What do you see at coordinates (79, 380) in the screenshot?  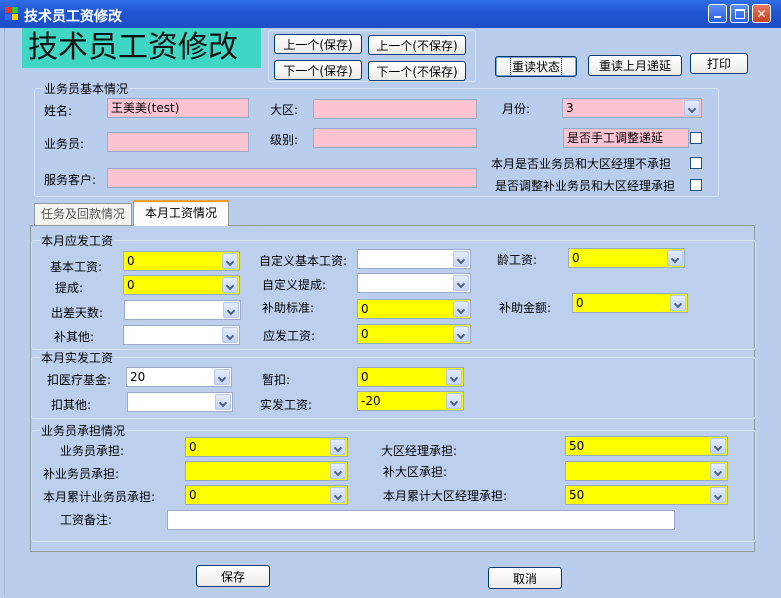 I see `medical-label: 扣医疗基金:` at bounding box center [79, 380].